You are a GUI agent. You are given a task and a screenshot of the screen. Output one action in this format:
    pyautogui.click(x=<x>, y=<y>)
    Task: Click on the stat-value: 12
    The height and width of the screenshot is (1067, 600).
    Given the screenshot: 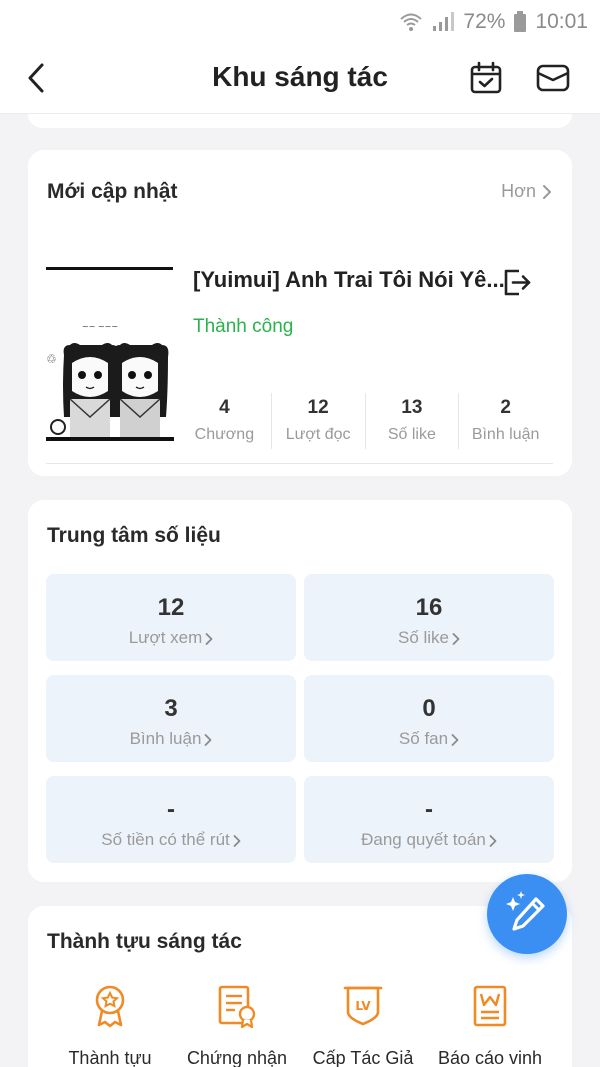 What is the action you would take?
    pyautogui.click(x=318, y=407)
    